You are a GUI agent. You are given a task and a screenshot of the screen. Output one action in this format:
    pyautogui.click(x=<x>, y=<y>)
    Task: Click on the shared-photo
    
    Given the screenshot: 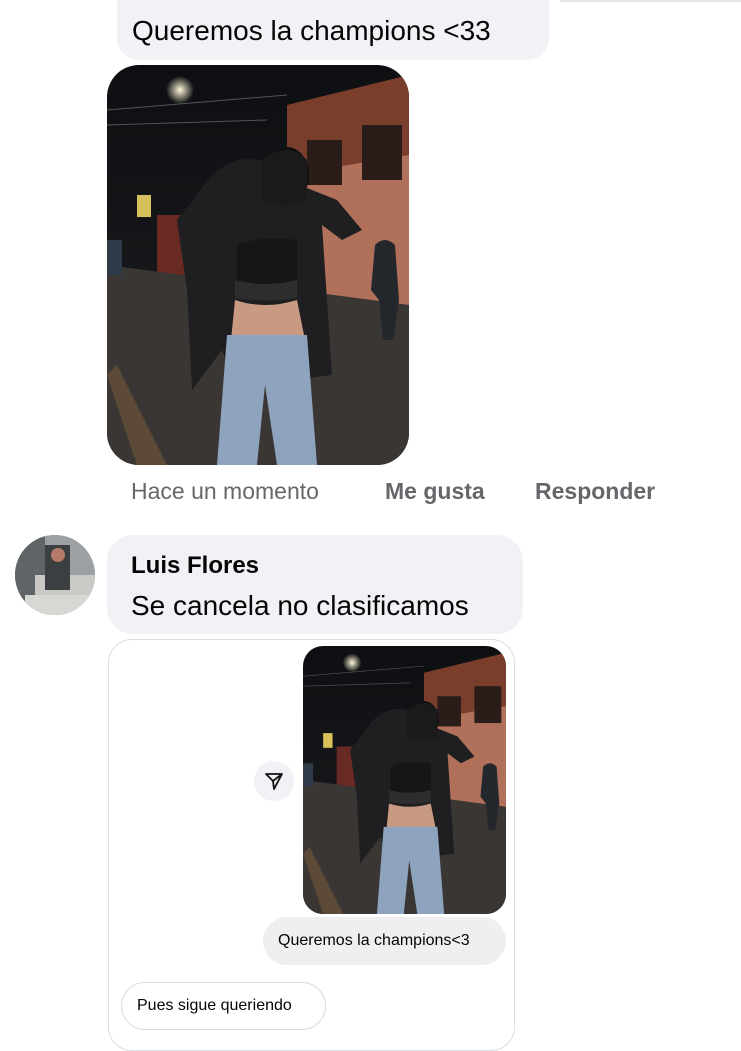 What is the action you would take?
    pyautogui.click(x=404, y=780)
    